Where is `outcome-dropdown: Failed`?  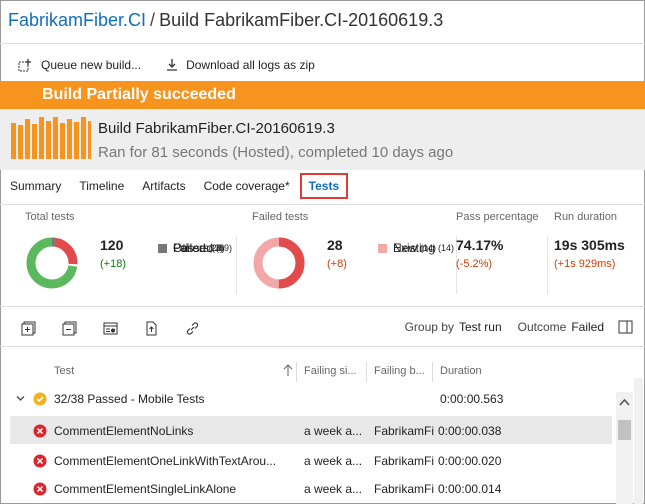
outcome-dropdown: Failed is located at coordinates (587, 327).